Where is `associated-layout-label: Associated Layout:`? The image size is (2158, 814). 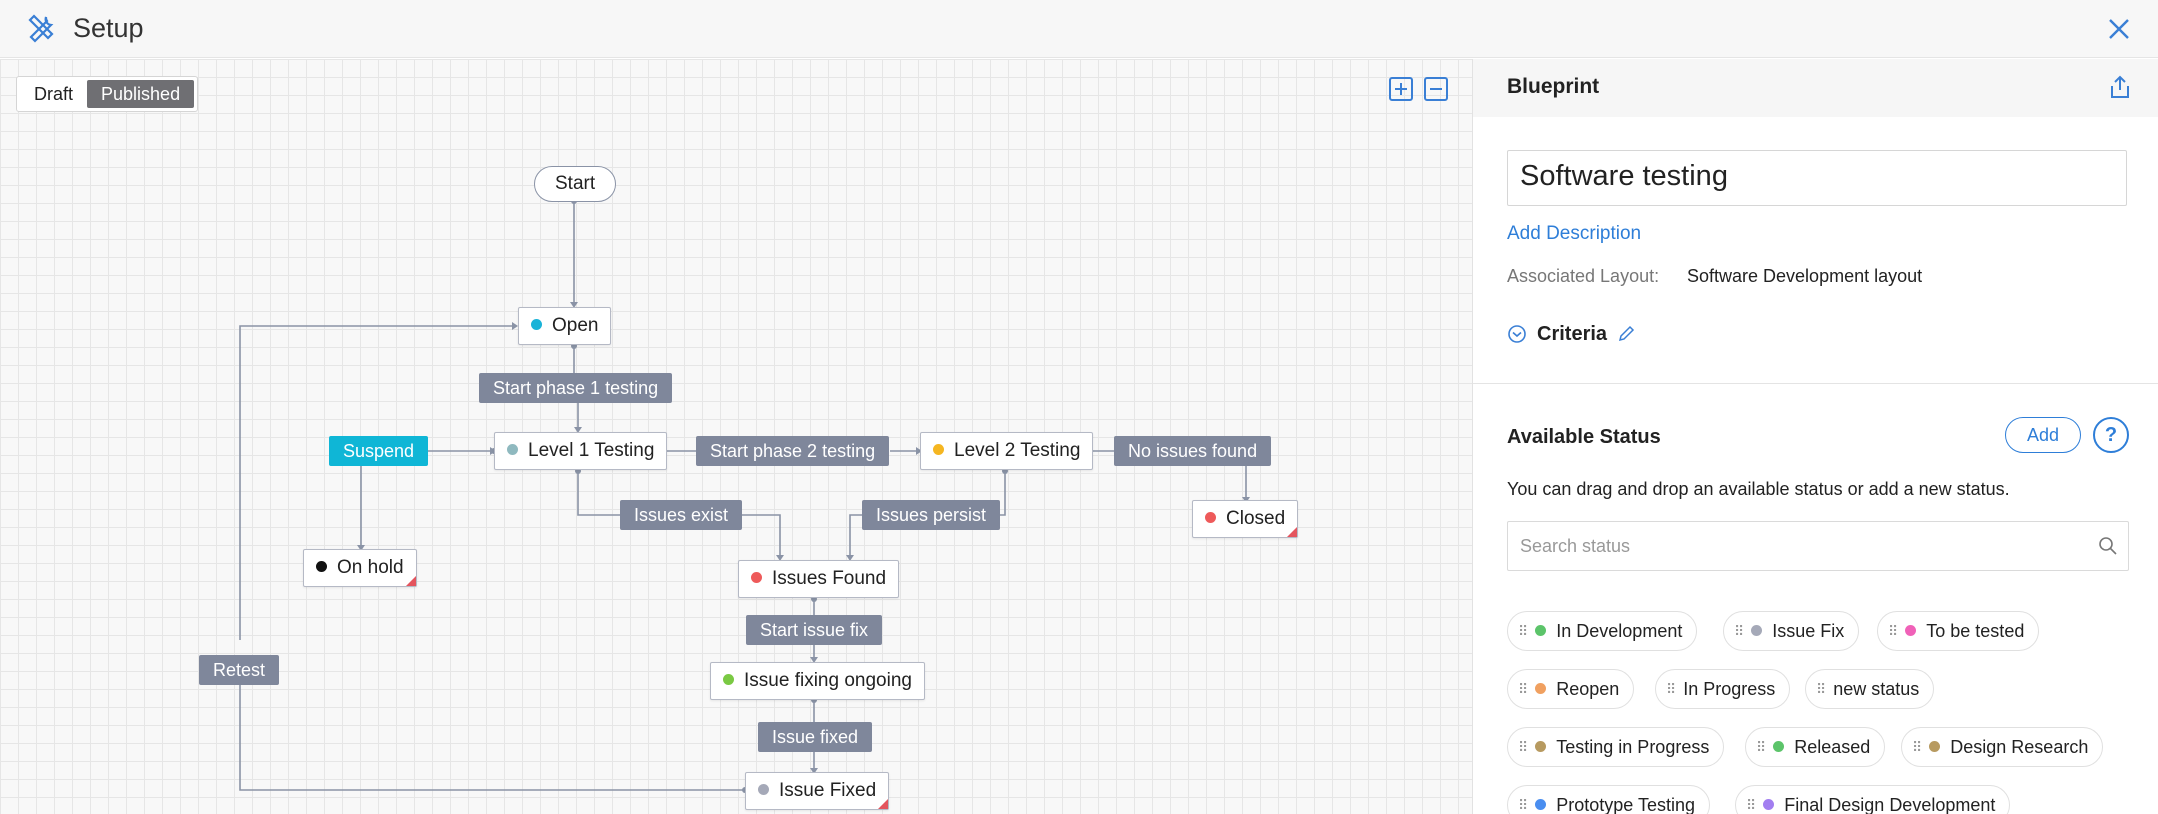
associated-layout-label: Associated Layout: is located at coordinates (1583, 276).